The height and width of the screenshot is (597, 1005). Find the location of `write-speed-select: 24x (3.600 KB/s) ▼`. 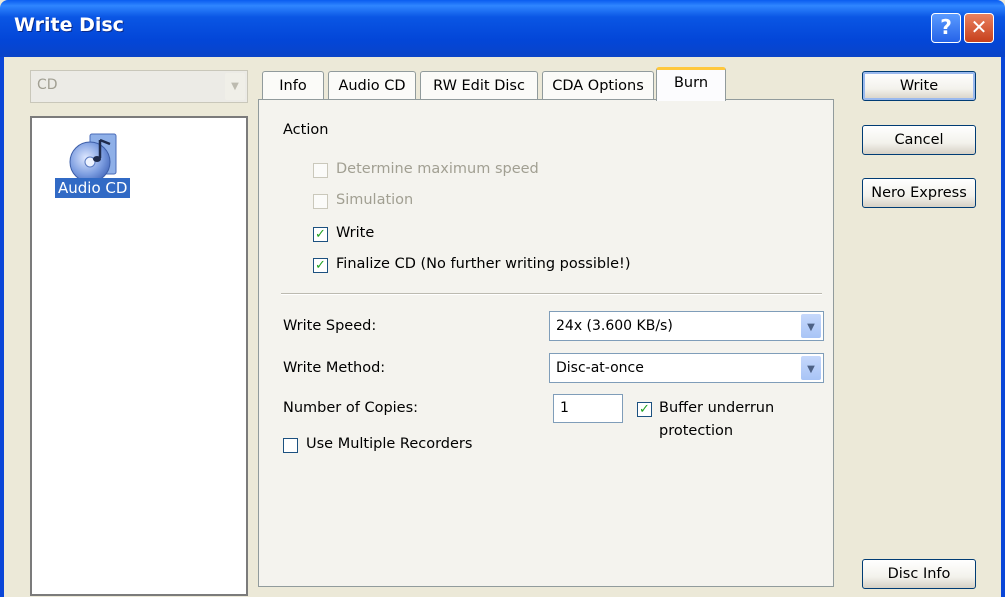

write-speed-select: 24x (3.600 KB/s) ▼ is located at coordinates (686, 326).